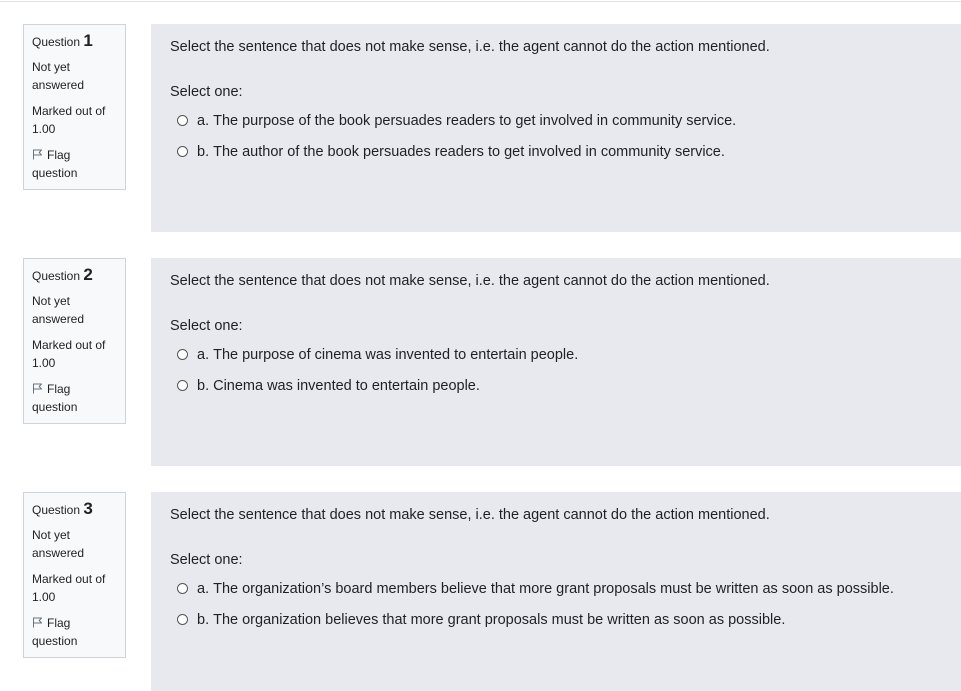  I want to click on question-number-value: 2, so click(88, 274).